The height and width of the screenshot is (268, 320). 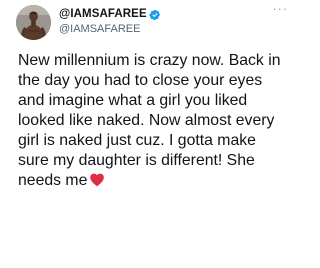 I want to click on red-heart-icon, so click(x=97, y=180).